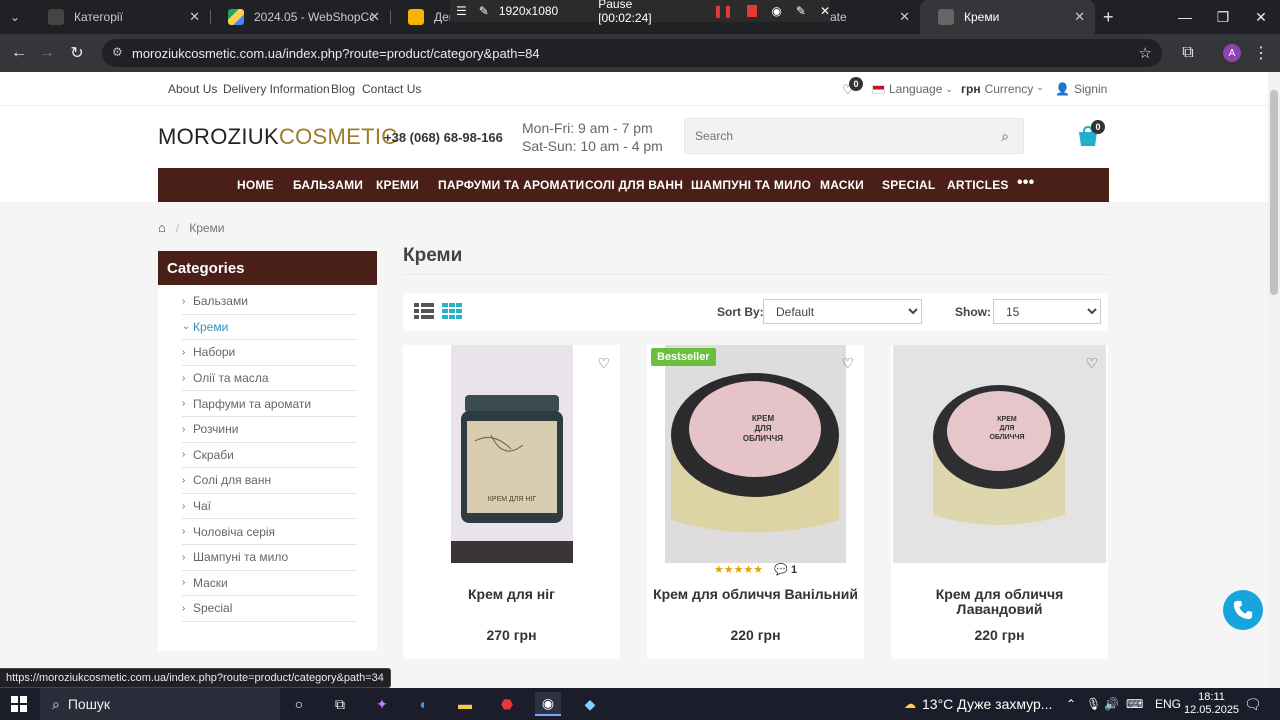  I want to click on chrome-icon: ◉, so click(548, 704).